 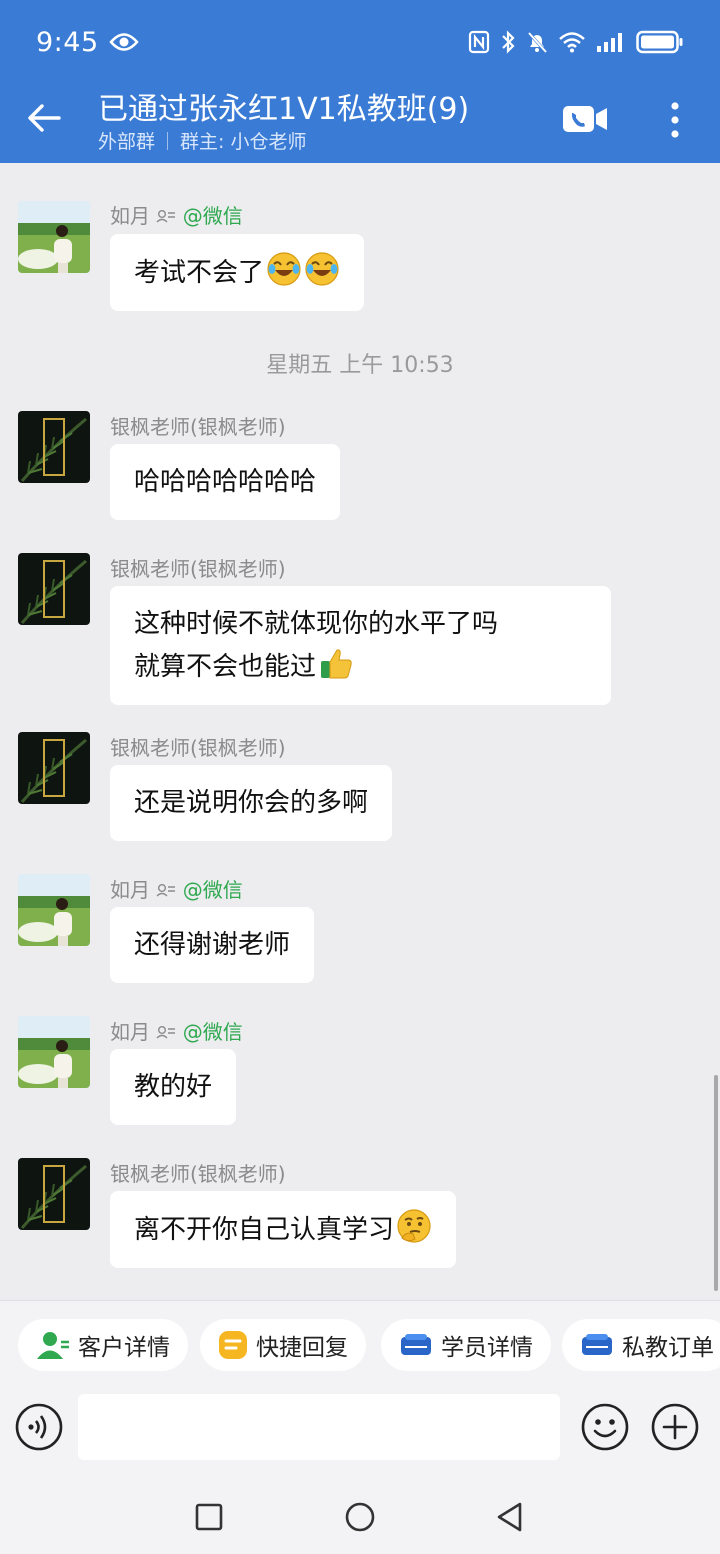 I want to click on quick-actions-bar: 客户详情 快捷回复 学员详情 私教订单, so click(x=360, y=1344).